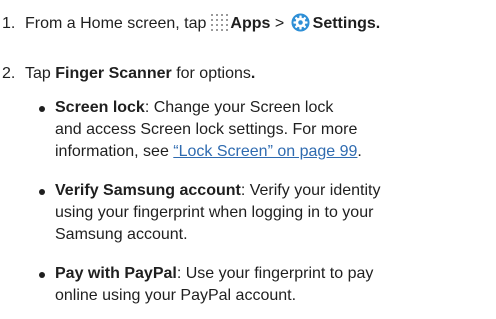 Image resolution: width=496 pixels, height=319 pixels. What do you see at coordinates (219, 22) in the screenshot?
I see `apps-grid-icon` at bounding box center [219, 22].